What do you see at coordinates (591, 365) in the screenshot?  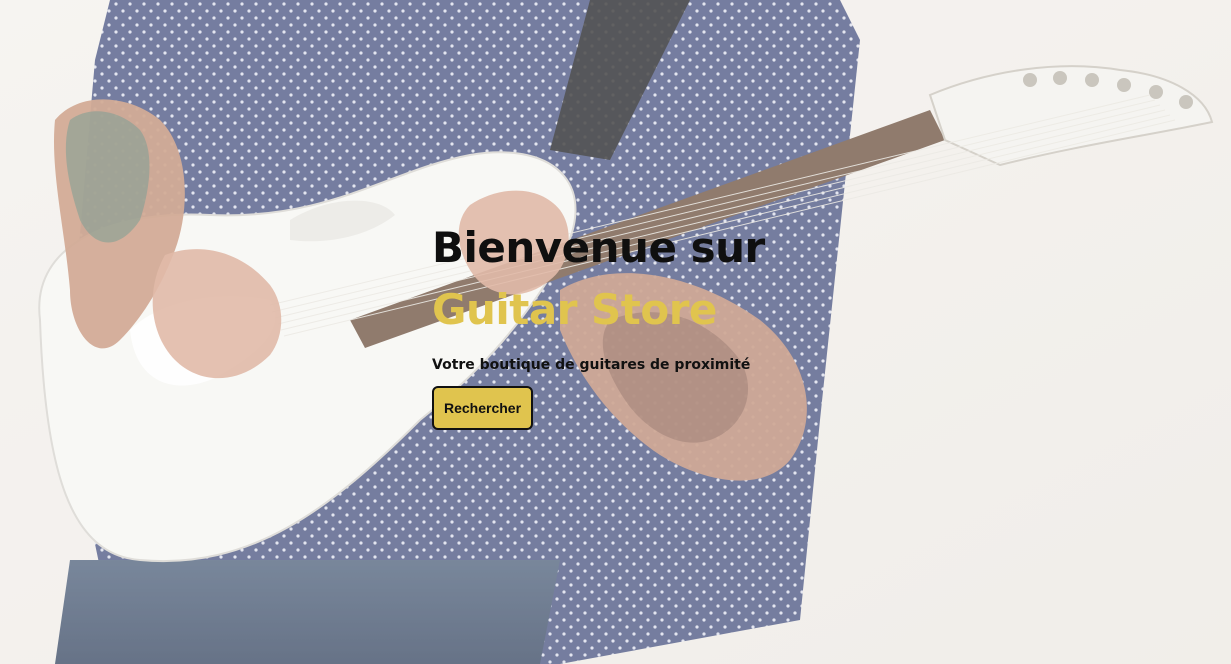 I see `hero-subtitle: Votre boutique de guitares de proximité` at bounding box center [591, 365].